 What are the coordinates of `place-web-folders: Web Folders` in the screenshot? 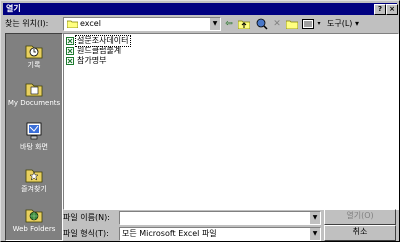 It's located at (34, 218).